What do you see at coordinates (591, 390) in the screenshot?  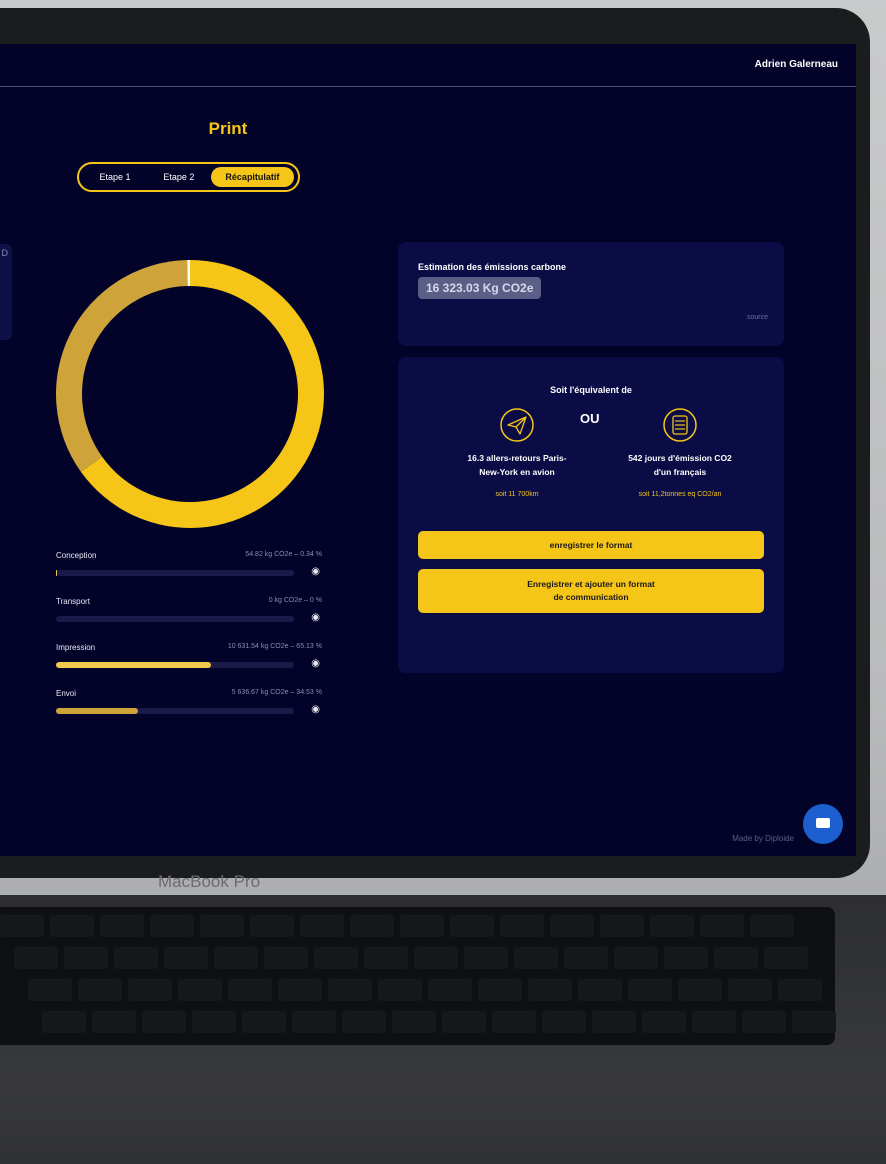 I see `equivalent-title: Soit l'équivalent de` at bounding box center [591, 390].